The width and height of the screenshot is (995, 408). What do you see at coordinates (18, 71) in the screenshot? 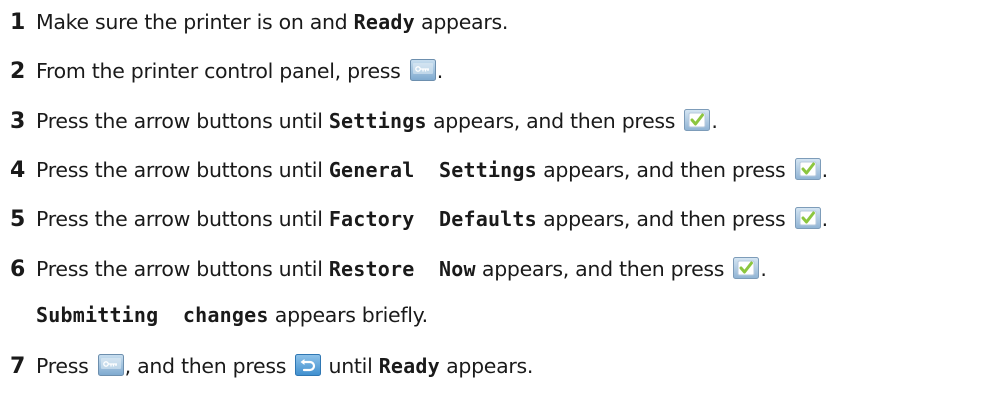
I see `step-number: 2` at bounding box center [18, 71].